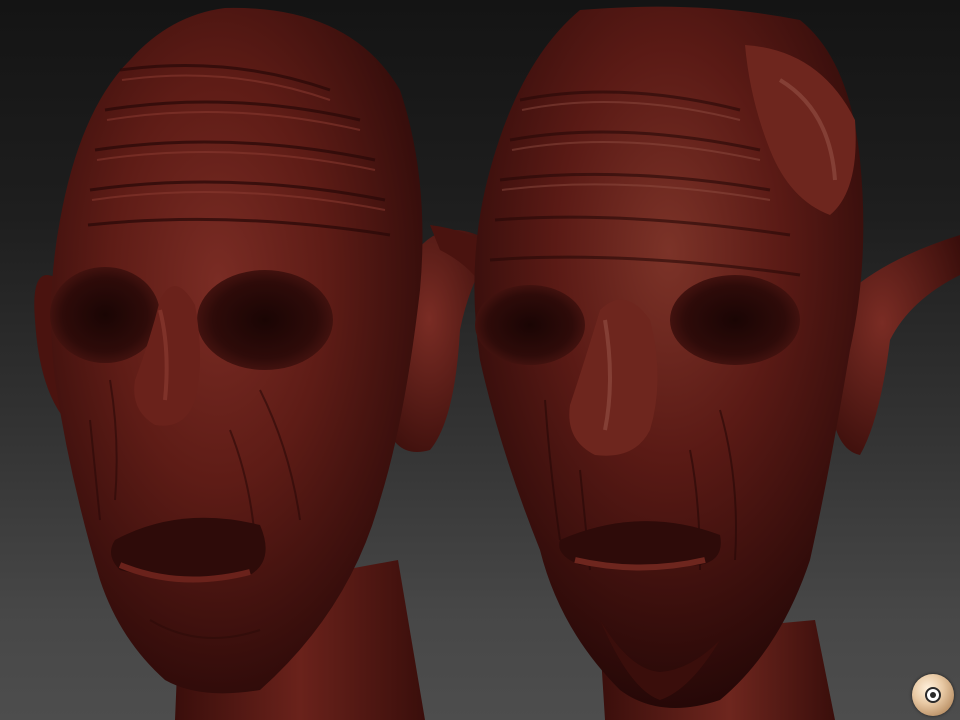 The height and width of the screenshot is (720, 960). What do you see at coordinates (530, 325) in the screenshot?
I see `right-head-eye-socket` at bounding box center [530, 325].